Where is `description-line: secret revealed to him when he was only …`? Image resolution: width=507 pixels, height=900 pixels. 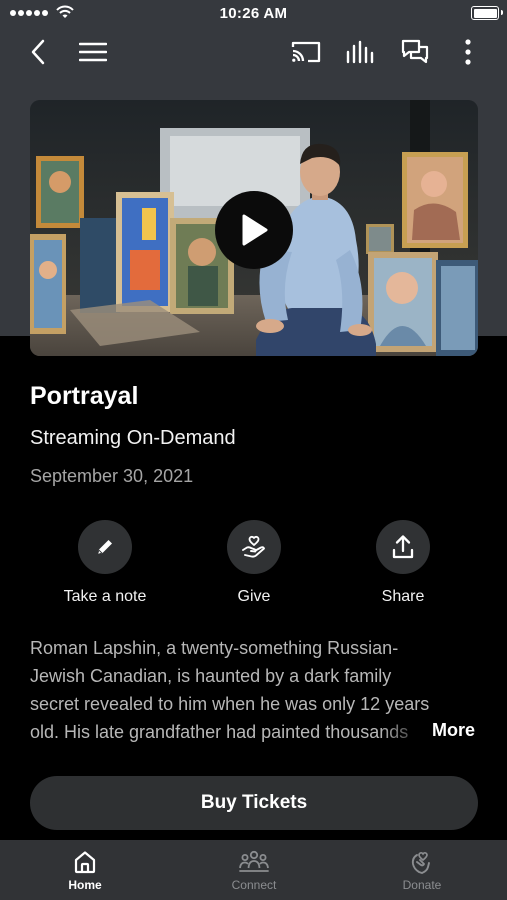
description-line: secret revealed to him when he was only … is located at coordinates (230, 704).